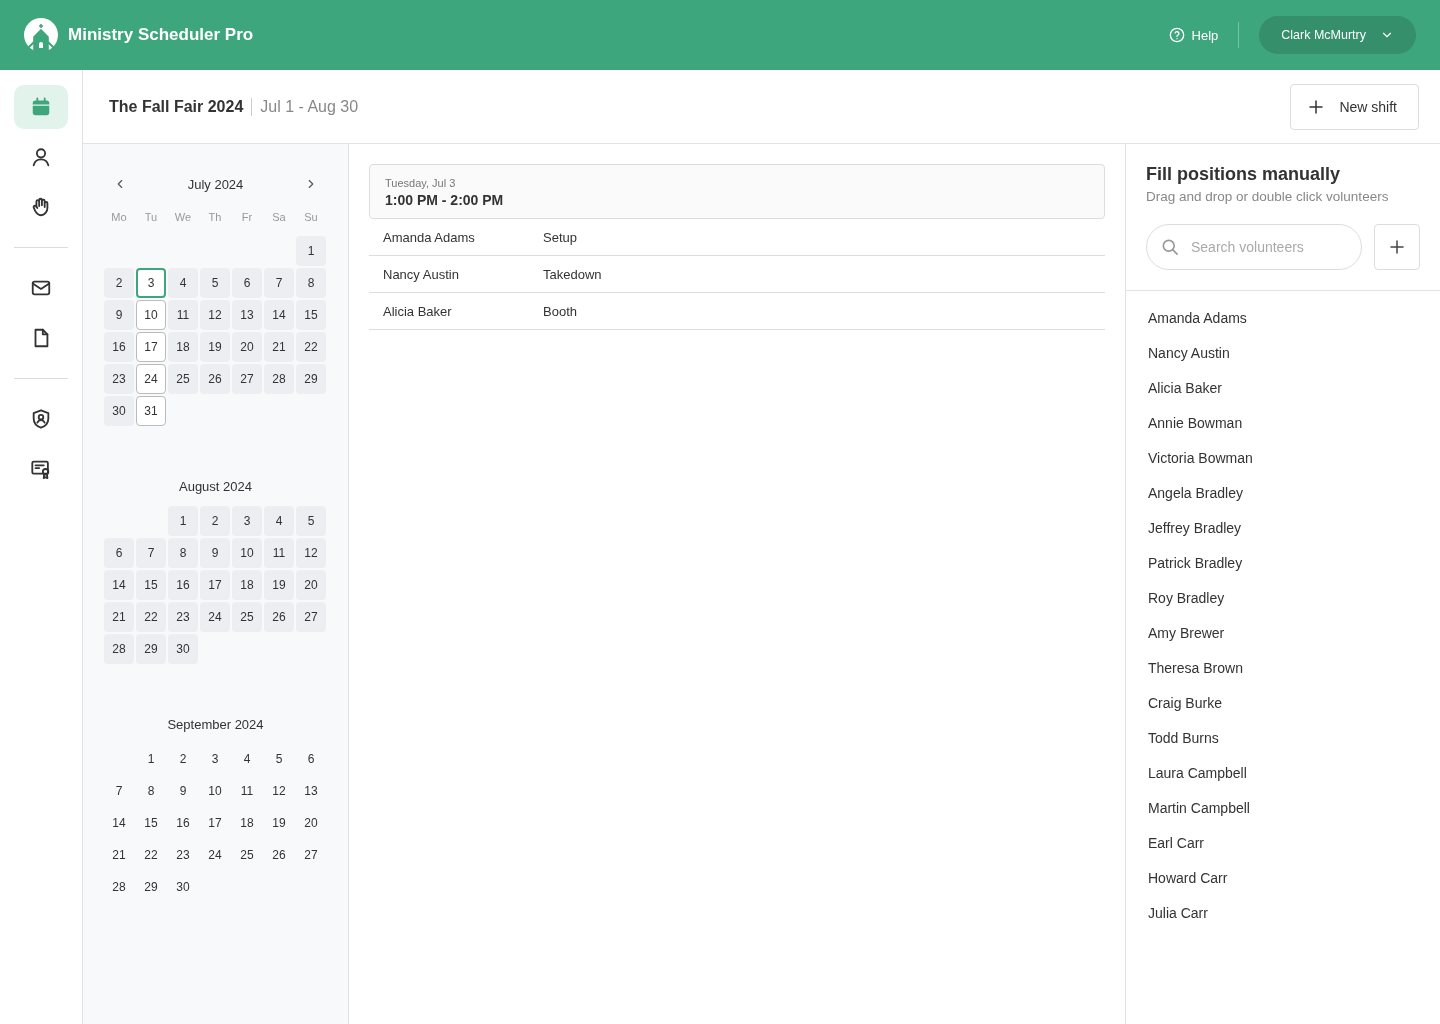 The image size is (1440, 1024). Describe the element at coordinates (1283, 499) in the screenshot. I see `volunteer-item: Angela Bradley` at that location.